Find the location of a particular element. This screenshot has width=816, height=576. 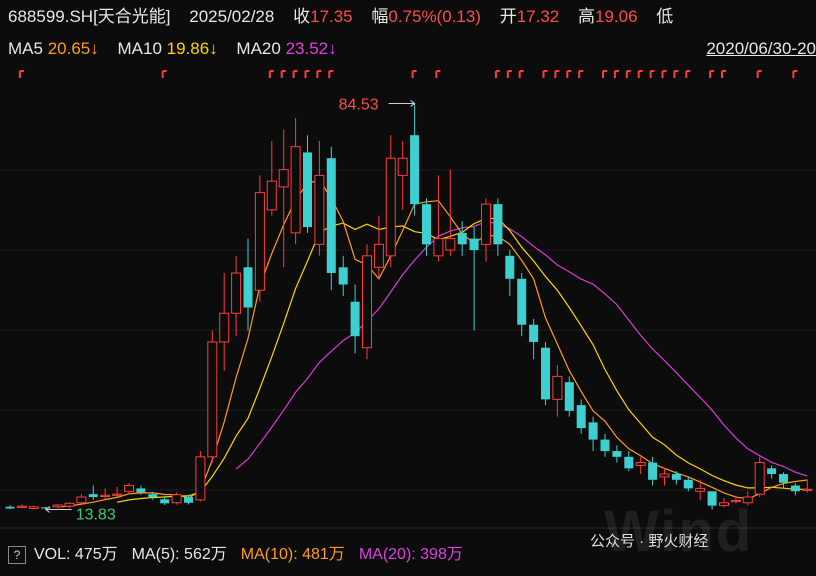

high-value: 19.06 is located at coordinates (616, 16).